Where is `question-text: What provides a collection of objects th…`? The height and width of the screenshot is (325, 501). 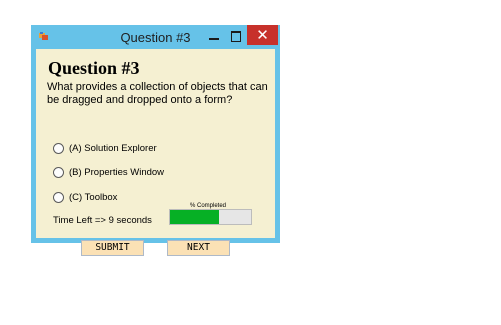
question-text: What provides a collection of objects th… is located at coordinates (157, 93).